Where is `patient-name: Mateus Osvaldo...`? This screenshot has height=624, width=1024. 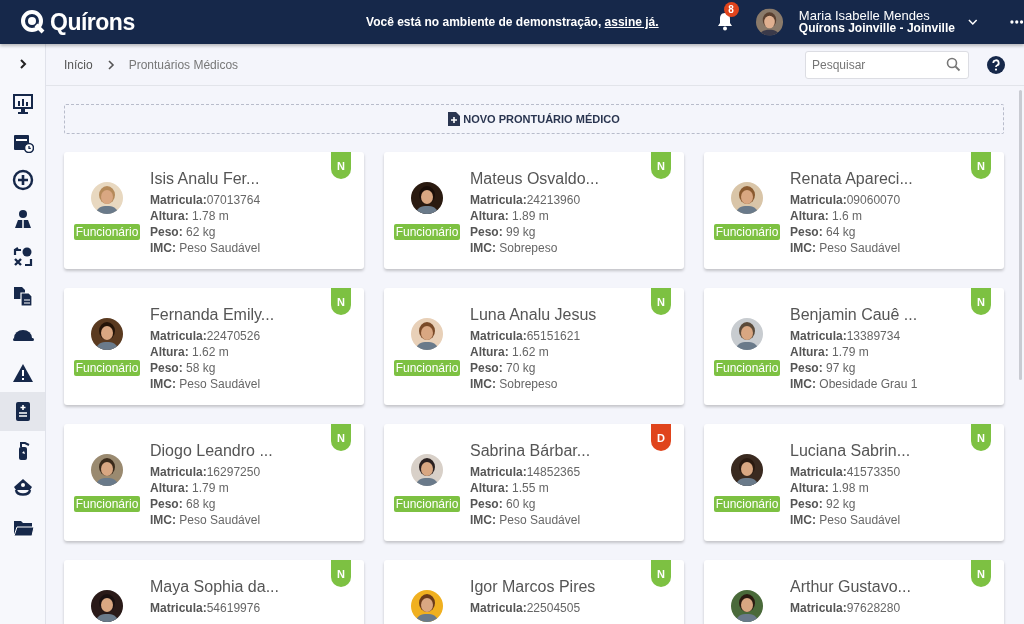 patient-name: Mateus Osvaldo... is located at coordinates (534, 179).